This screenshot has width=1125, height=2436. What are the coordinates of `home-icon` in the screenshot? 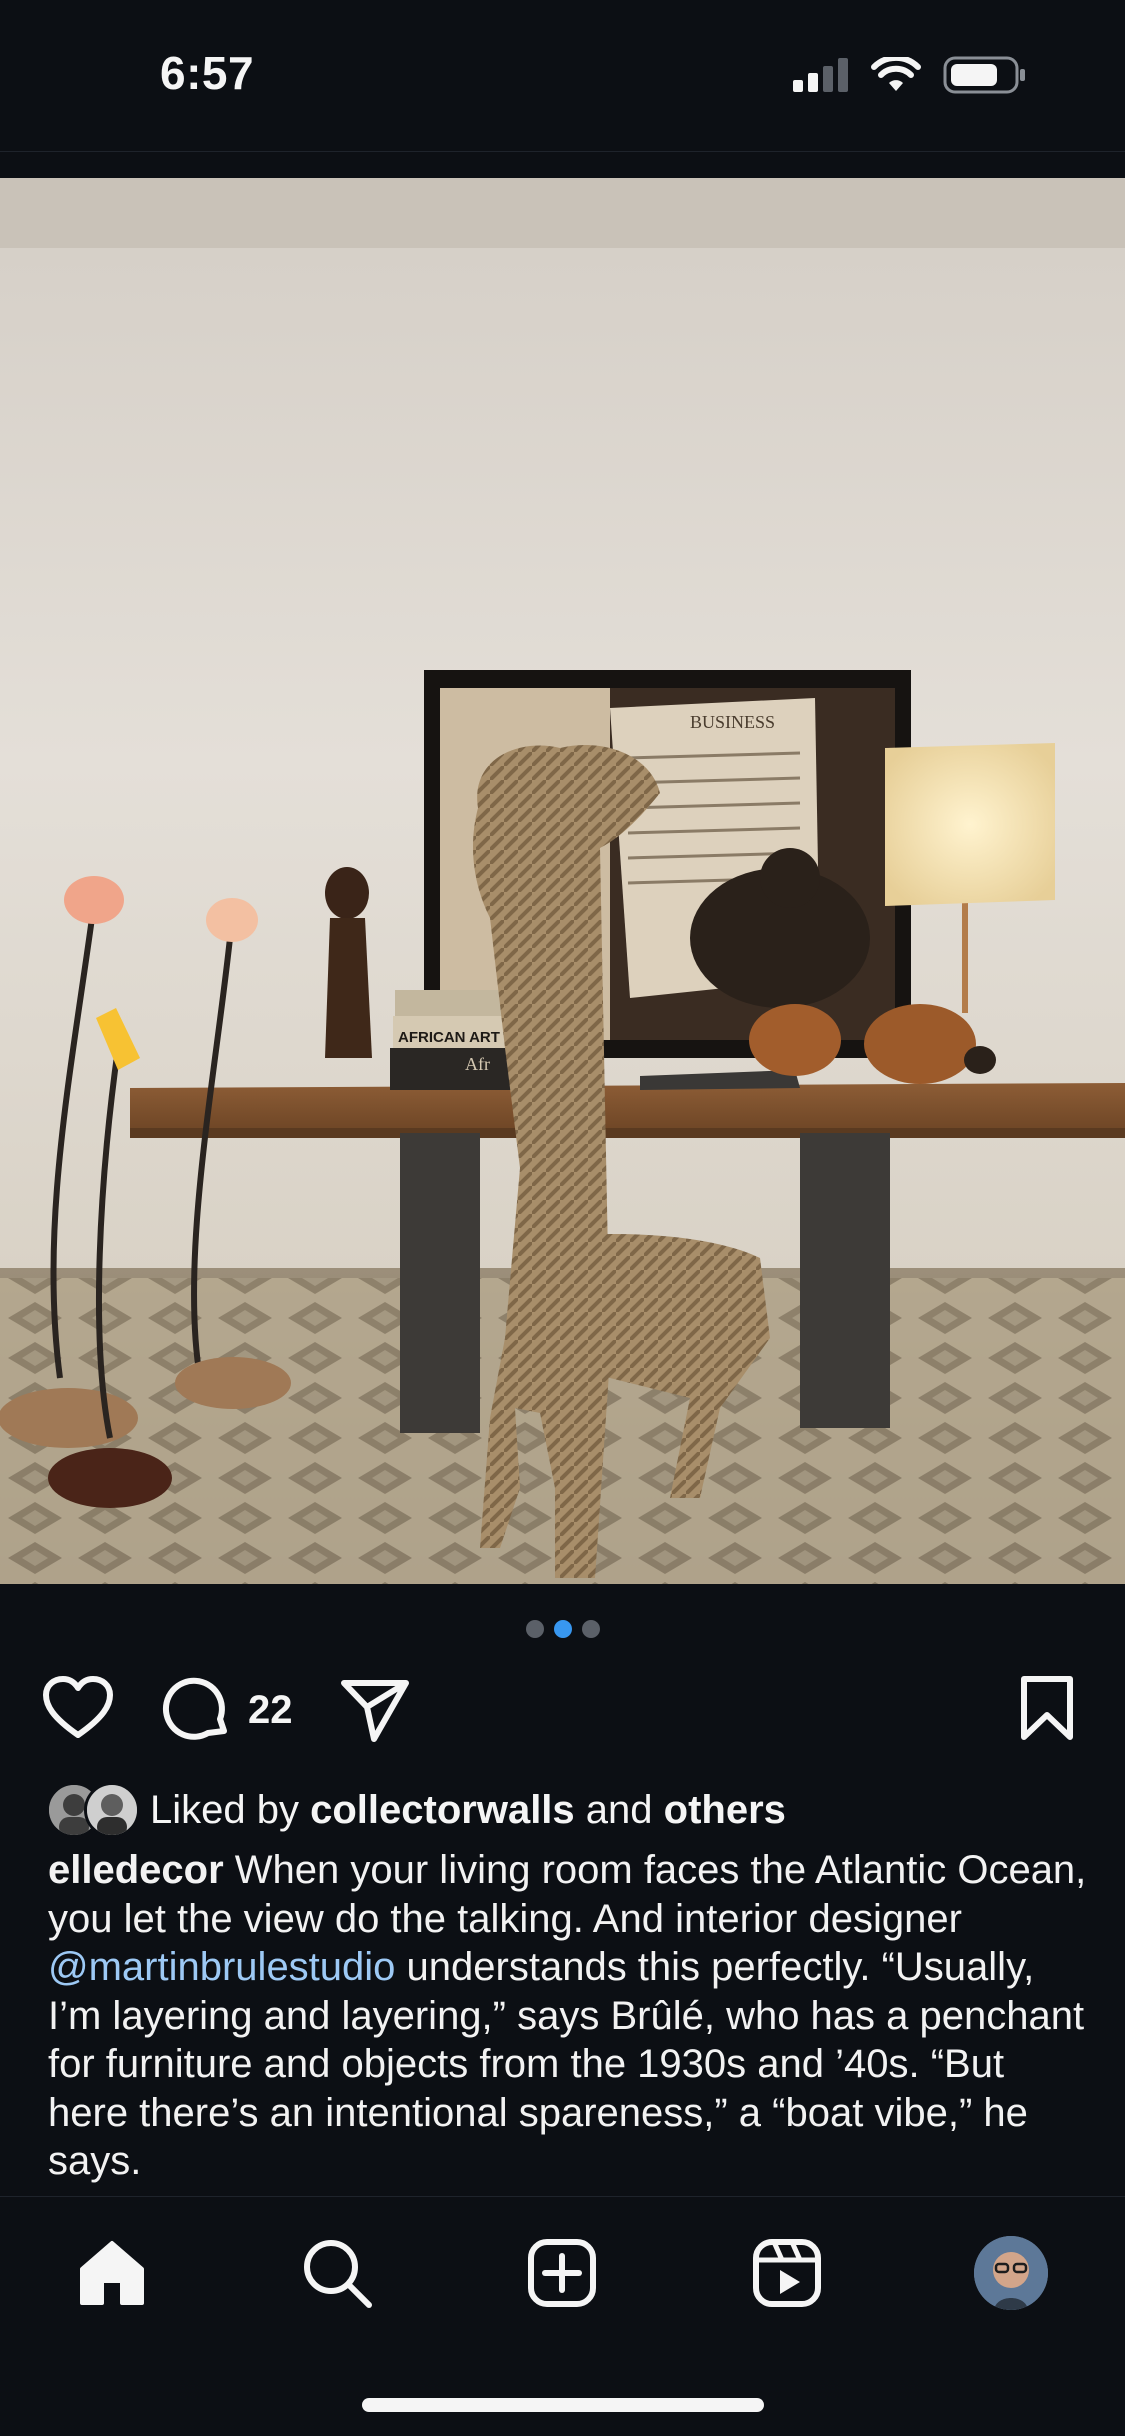 It's located at (112, 2273).